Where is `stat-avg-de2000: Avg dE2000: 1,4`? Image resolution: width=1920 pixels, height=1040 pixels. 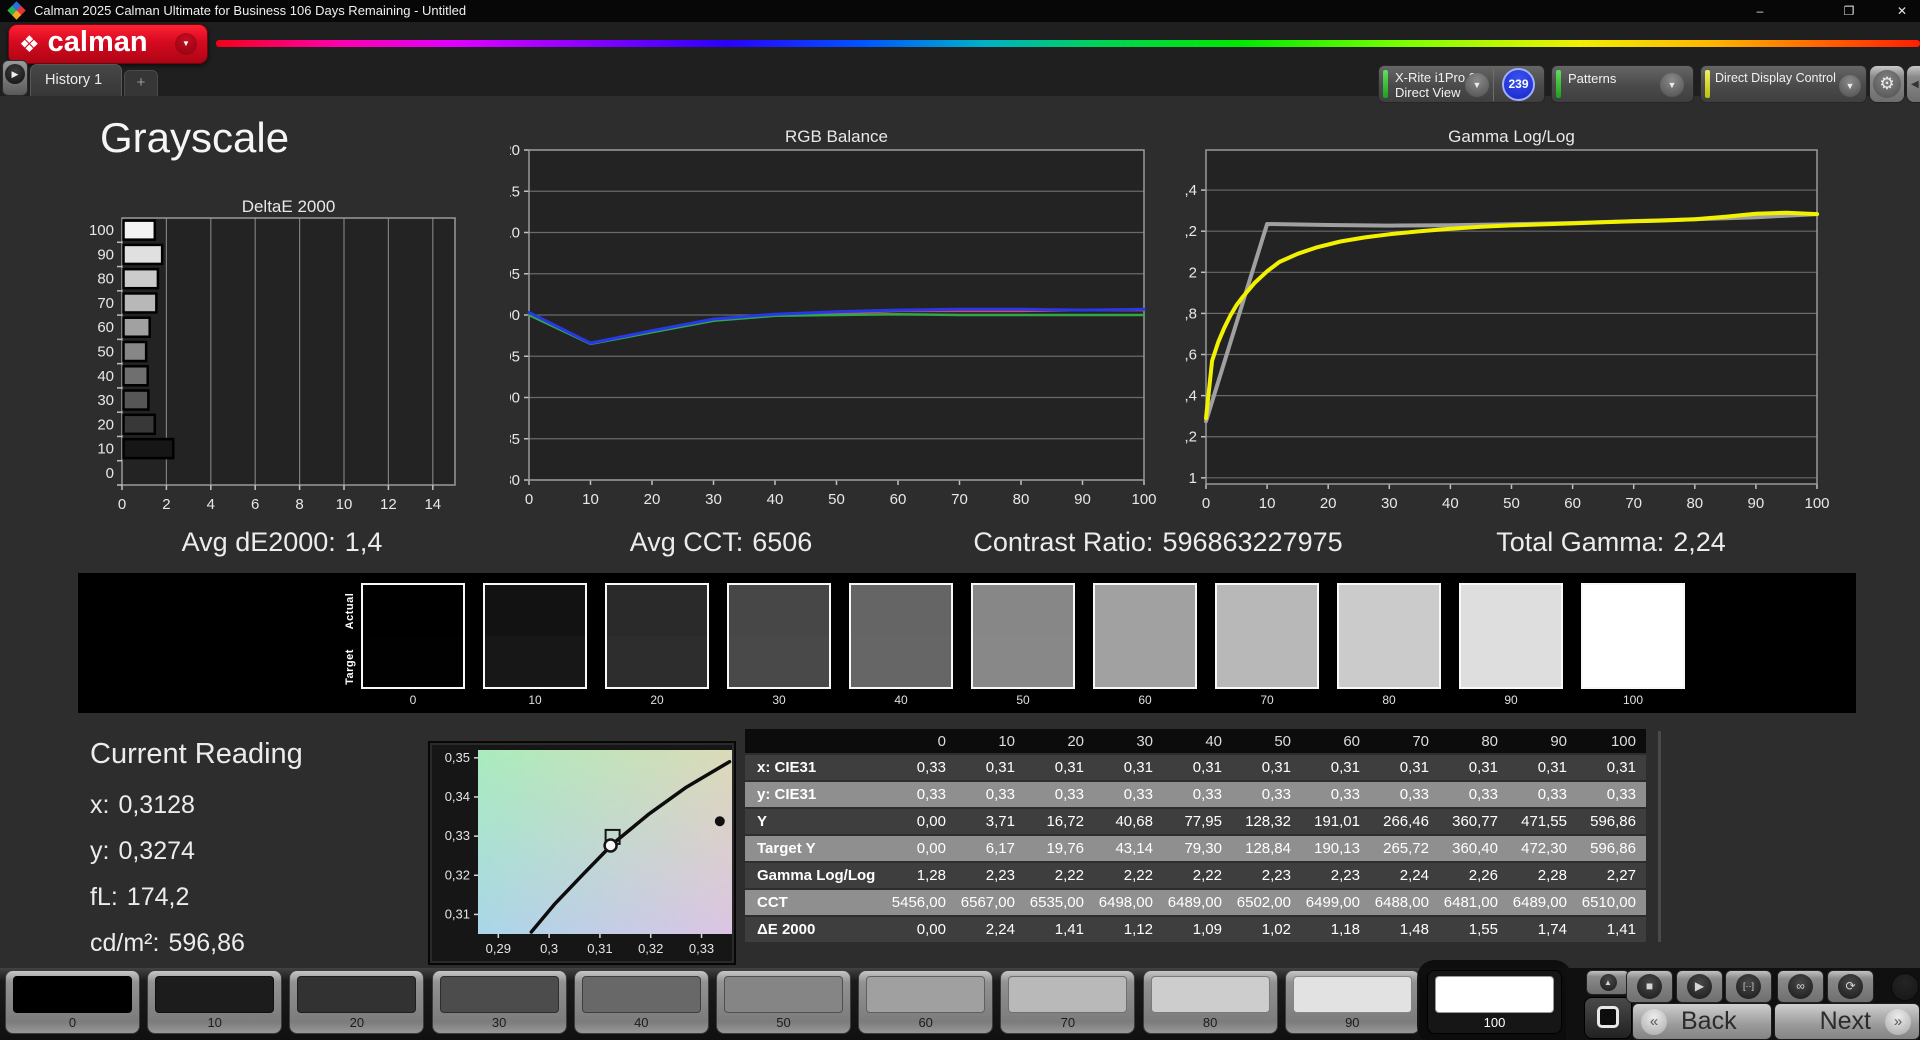 stat-avg-de2000: Avg dE2000: 1,4 is located at coordinates (282, 542).